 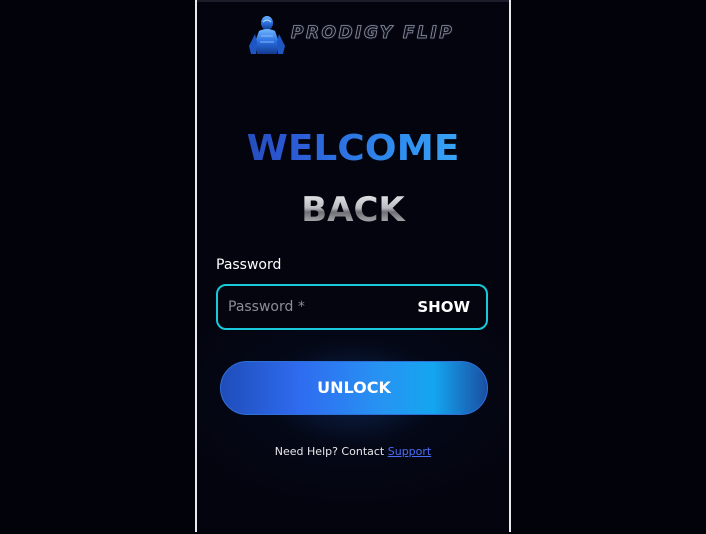 What do you see at coordinates (331, 451) in the screenshot?
I see `help-prefix: Need Help? Contact` at bounding box center [331, 451].